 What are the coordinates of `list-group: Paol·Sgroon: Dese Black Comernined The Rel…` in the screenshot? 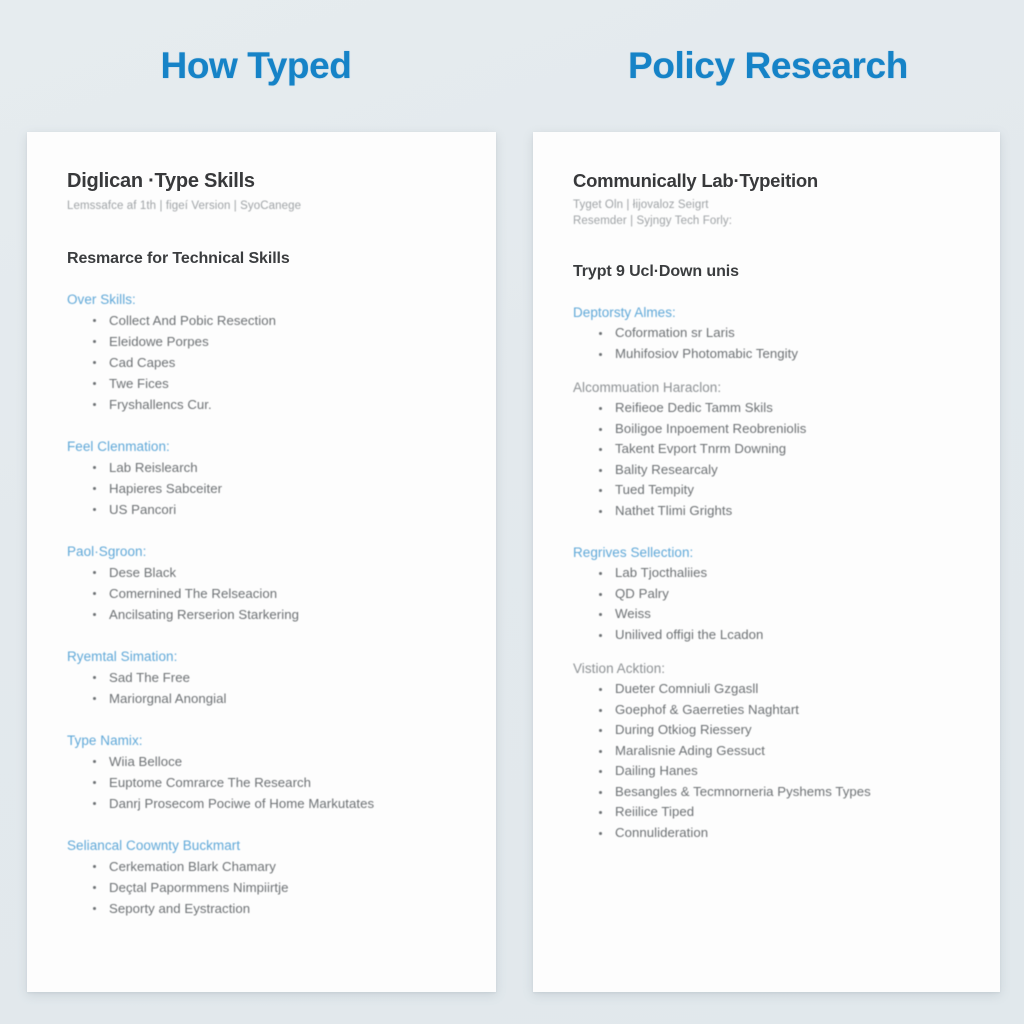 It's located at (261, 584).